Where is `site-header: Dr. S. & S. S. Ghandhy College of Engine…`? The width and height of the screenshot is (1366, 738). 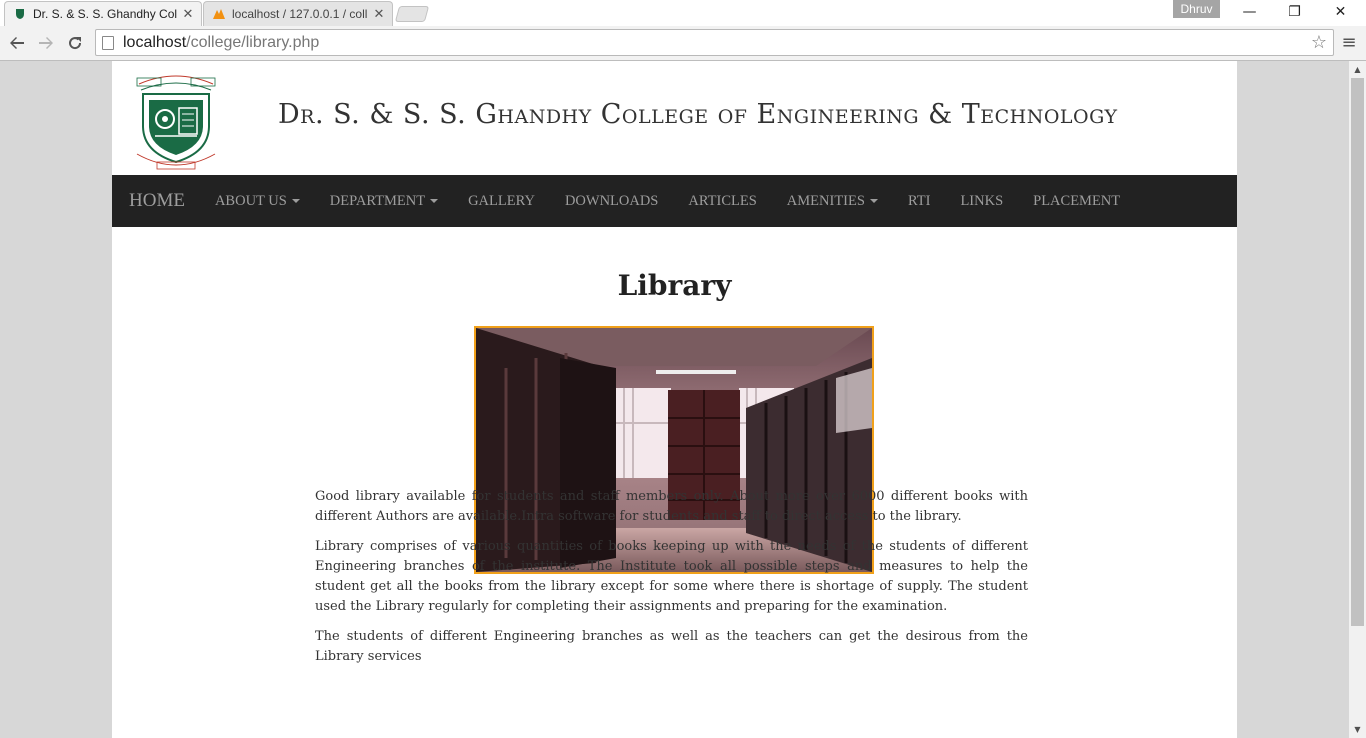
site-header: Dr. S. & S. S. Ghandhy College of Engine… is located at coordinates (674, 118).